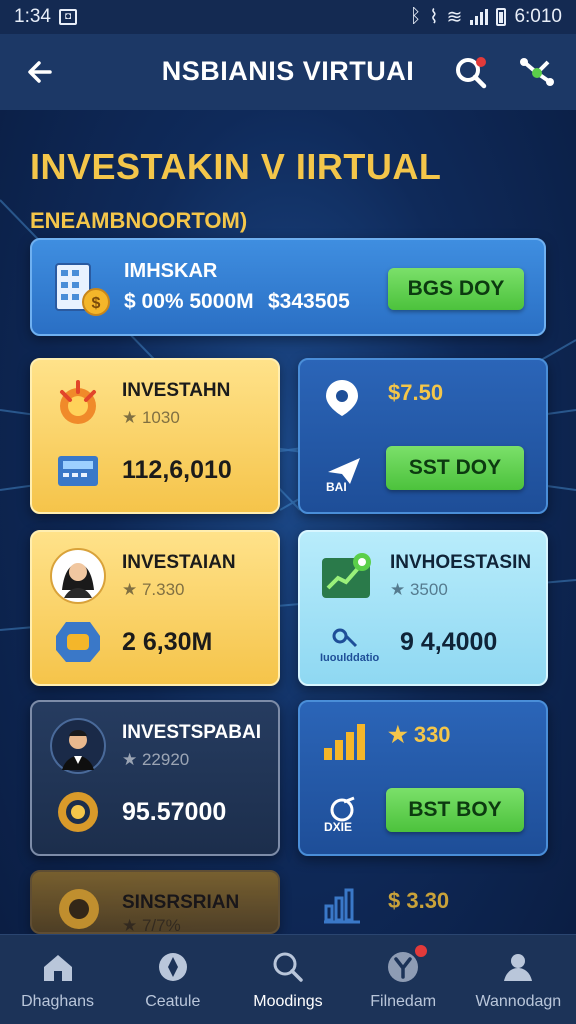  Describe the element at coordinates (79, 909) in the screenshot. I see `coin-icon` at that location.